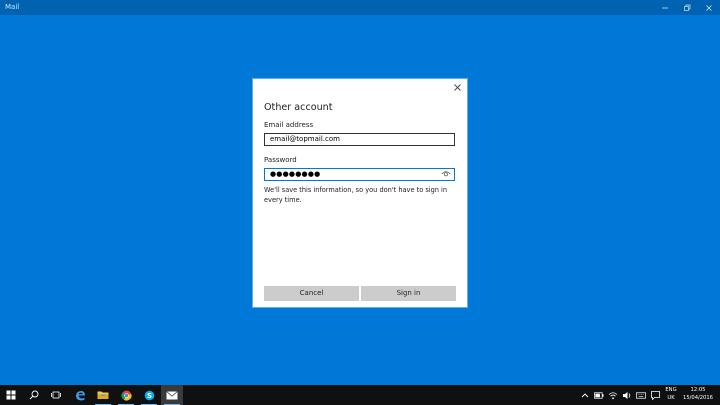  I want to click on battery-icon, so click(599, 395).